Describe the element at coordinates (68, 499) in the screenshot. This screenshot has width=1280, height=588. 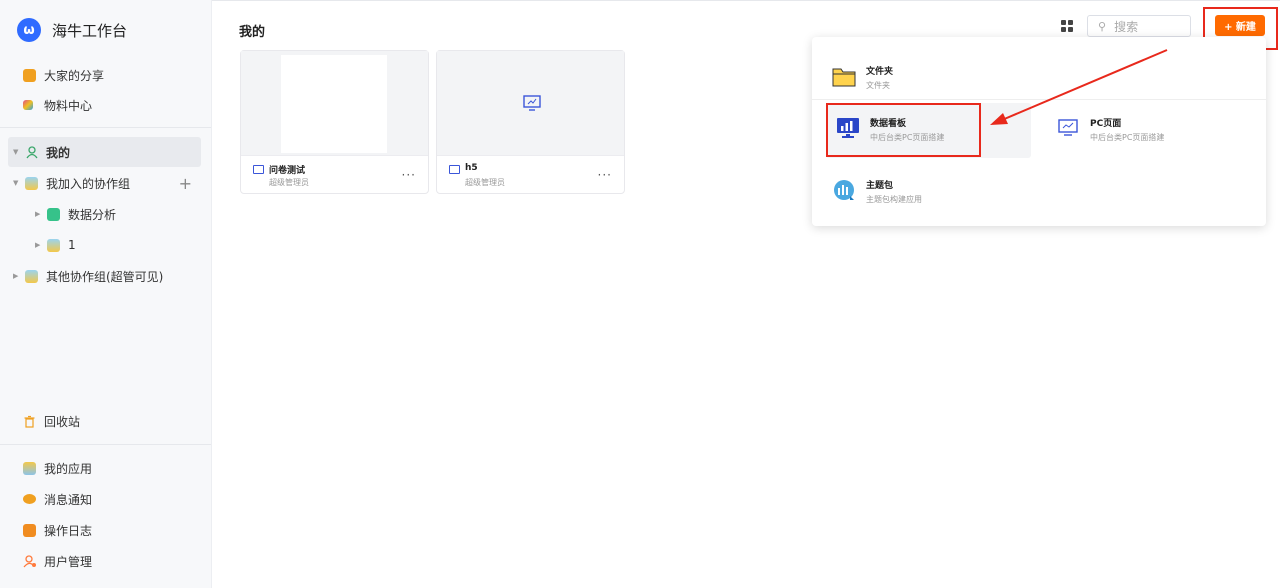
I see `sidebar-item-label: 消息通知` at that location.